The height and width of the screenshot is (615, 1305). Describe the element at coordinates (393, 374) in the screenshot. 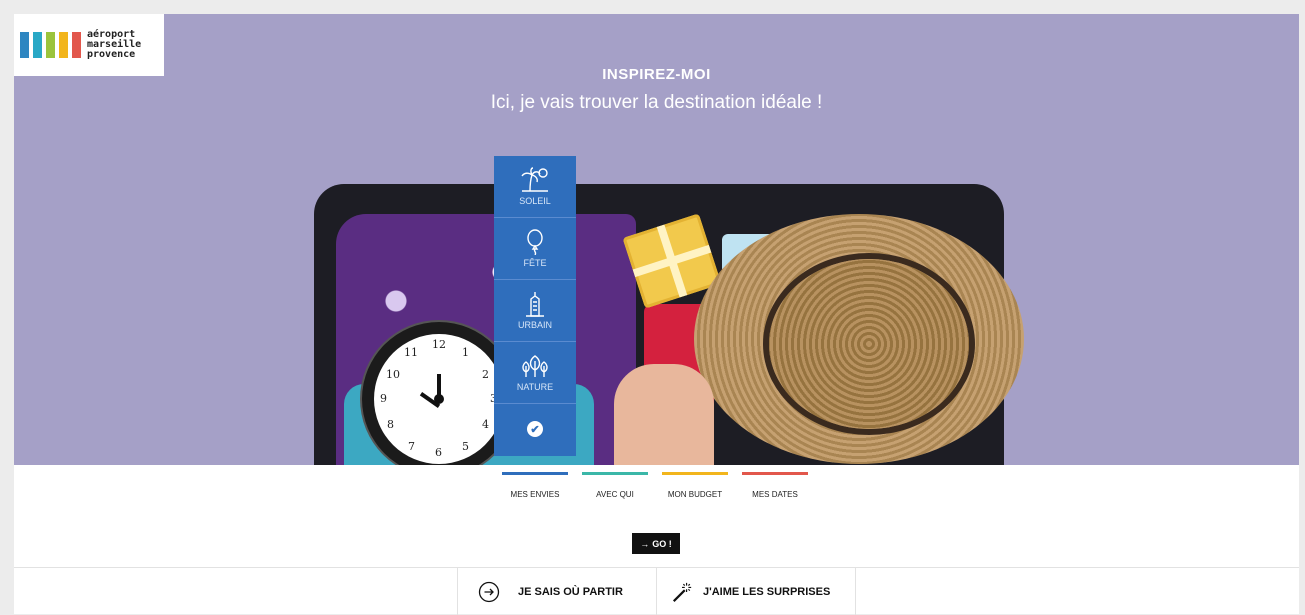

I see `clock-number: 10` at that location.